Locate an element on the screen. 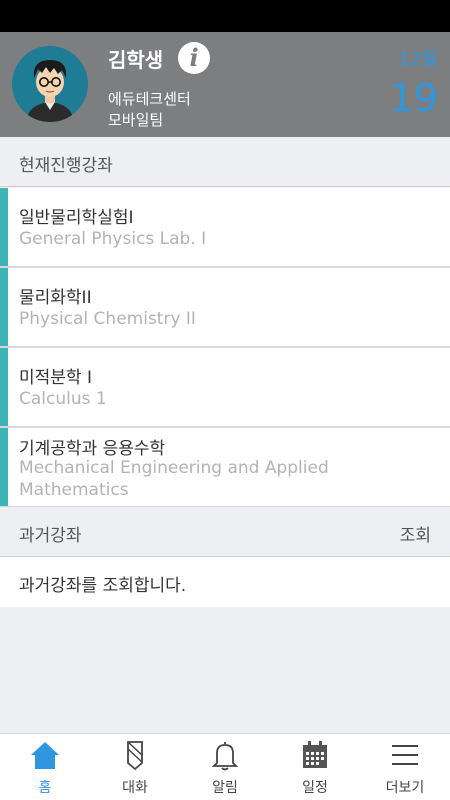 The width and height of the screenshot is (450, 800). bottom-tab-bar: 홈 대화 알림 일정 더보기 is located at coordinates (225, 766).